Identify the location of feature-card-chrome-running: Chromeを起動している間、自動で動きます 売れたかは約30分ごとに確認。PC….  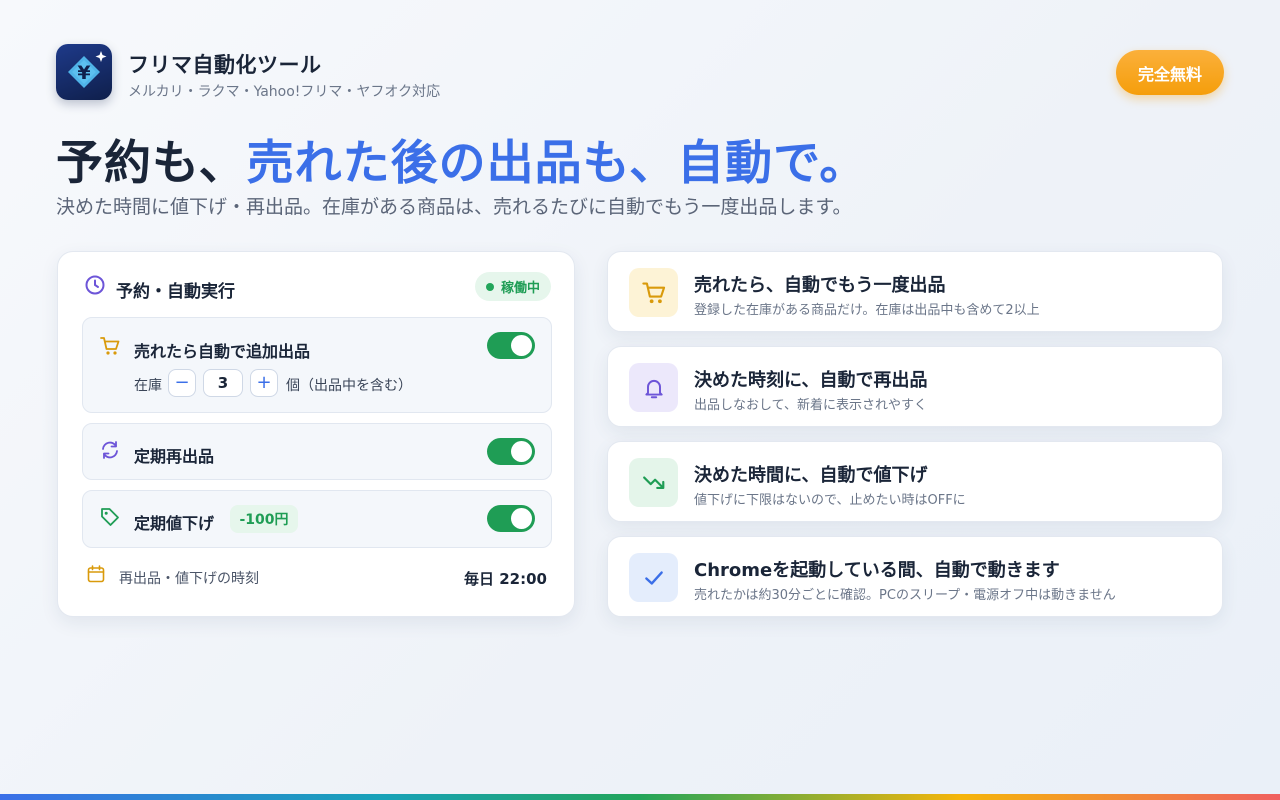
(915, 576).